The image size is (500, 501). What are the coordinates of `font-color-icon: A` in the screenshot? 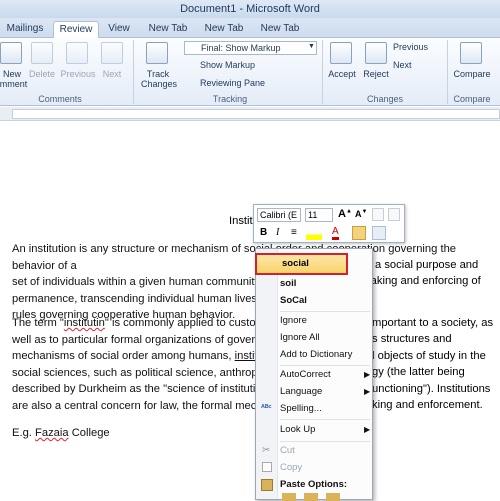 It's located at (335, 233).